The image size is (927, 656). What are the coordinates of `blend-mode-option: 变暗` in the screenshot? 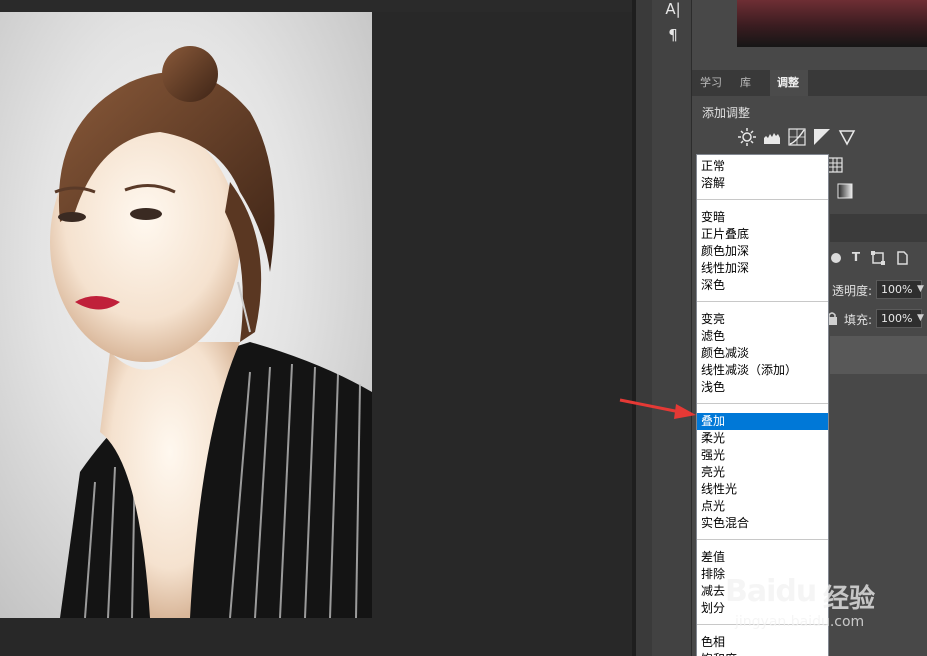 It's located at (762, 217).